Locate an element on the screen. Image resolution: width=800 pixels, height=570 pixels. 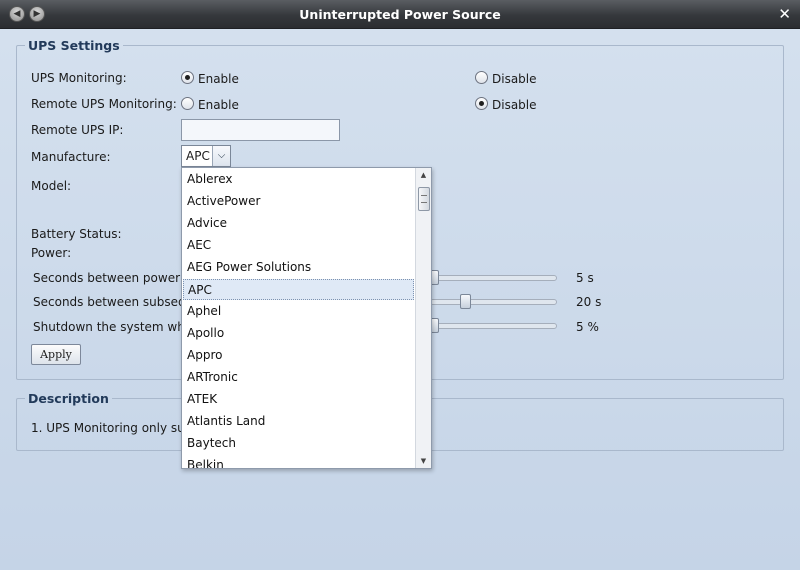
ups-monitoring-enable-radio is located at coordinates (187, 77).